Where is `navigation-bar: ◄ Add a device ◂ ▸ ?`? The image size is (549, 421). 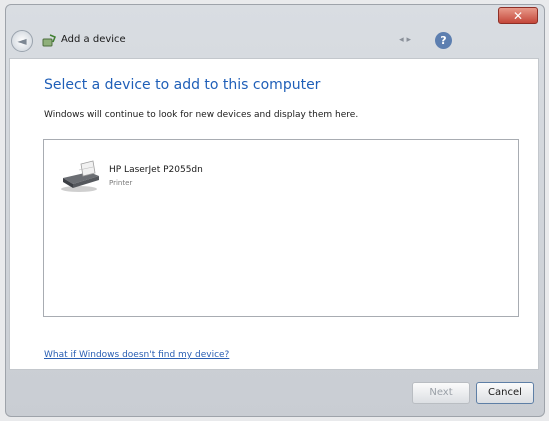 navigation-bar: ◄ Add a device ◂ ▸ ? is located at coordinates (271, 41).